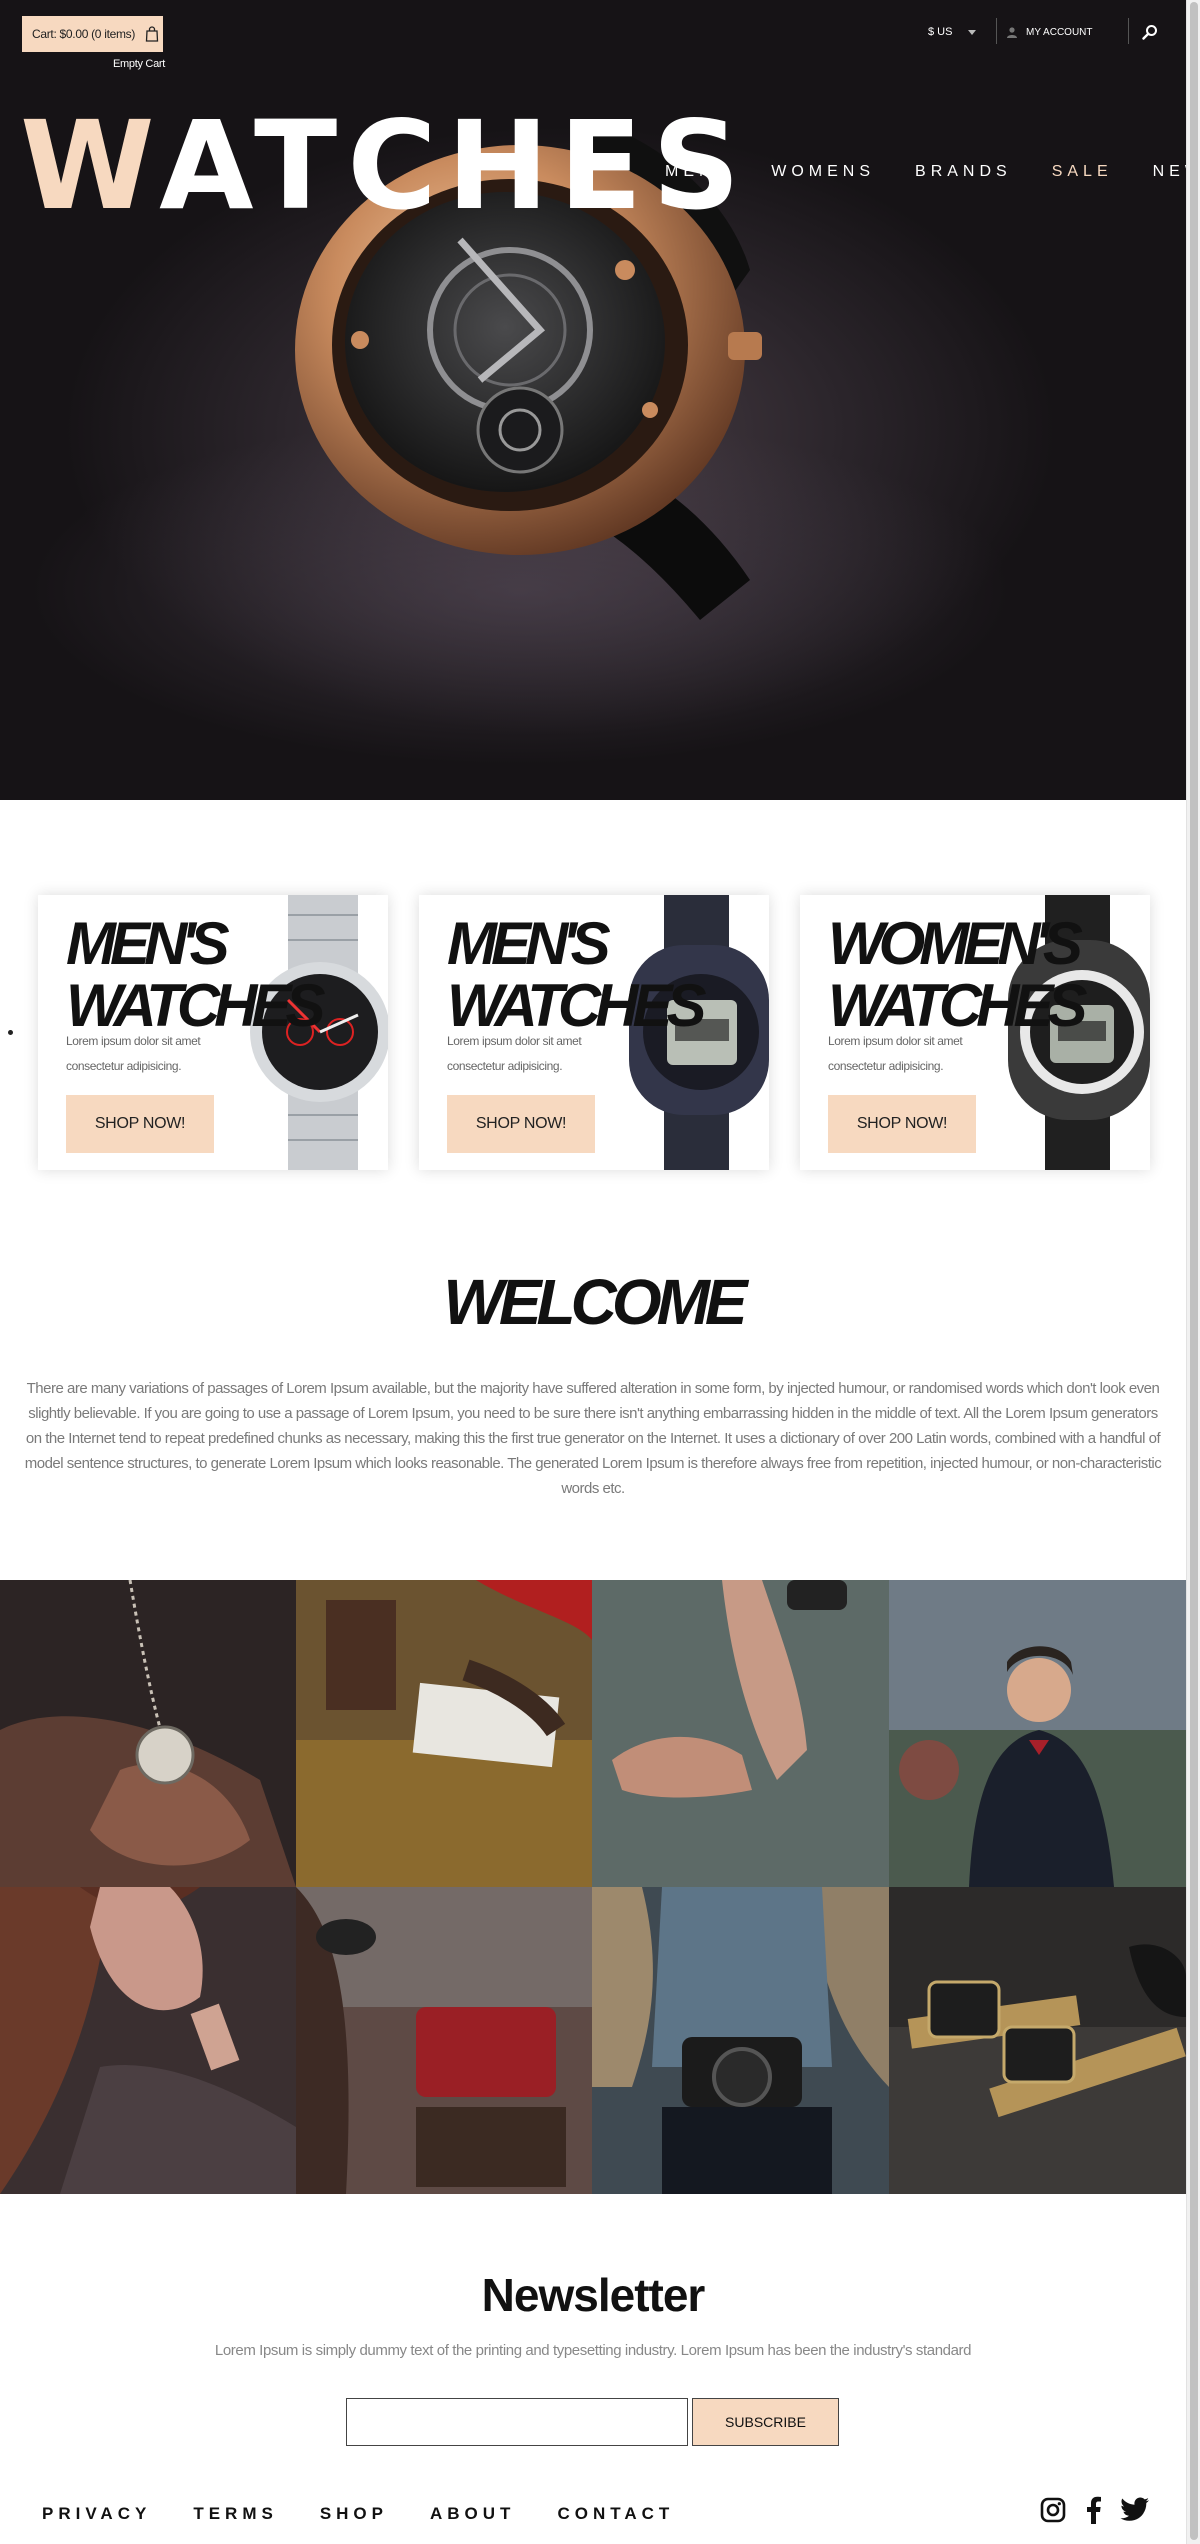  I want to click on hero-title-first-letter: W, so click(90, 166).